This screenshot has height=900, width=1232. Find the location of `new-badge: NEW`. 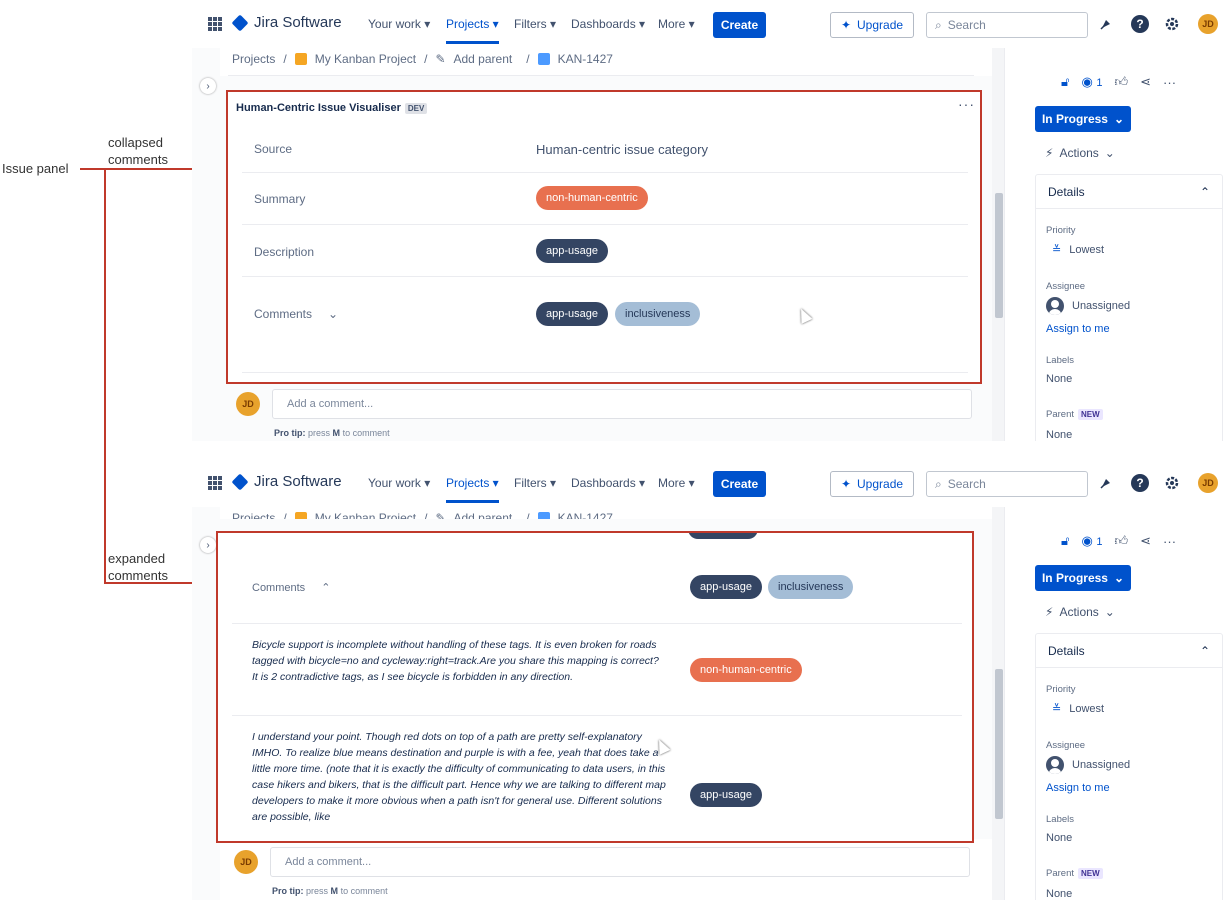

new-badge: NEW is located at coordinates (1090, 873).